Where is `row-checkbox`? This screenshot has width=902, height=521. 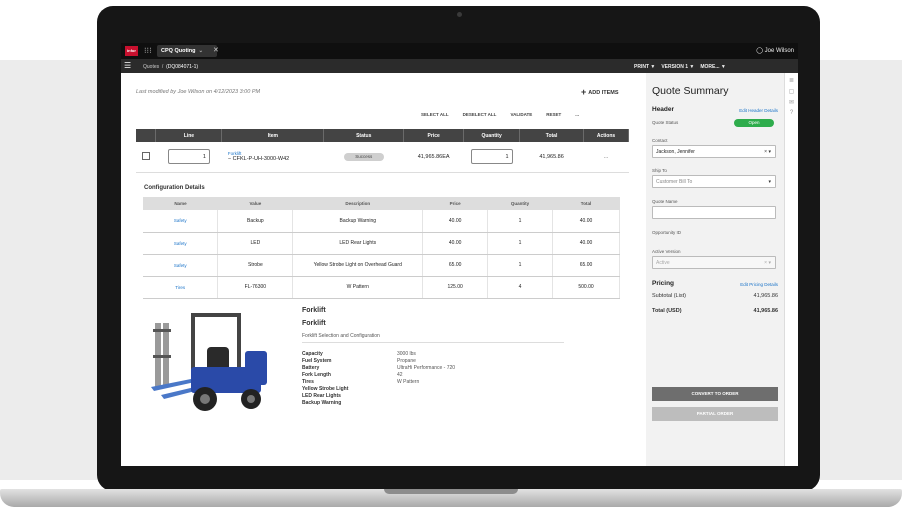 row-checkbox is located at coordinates (145, 155).